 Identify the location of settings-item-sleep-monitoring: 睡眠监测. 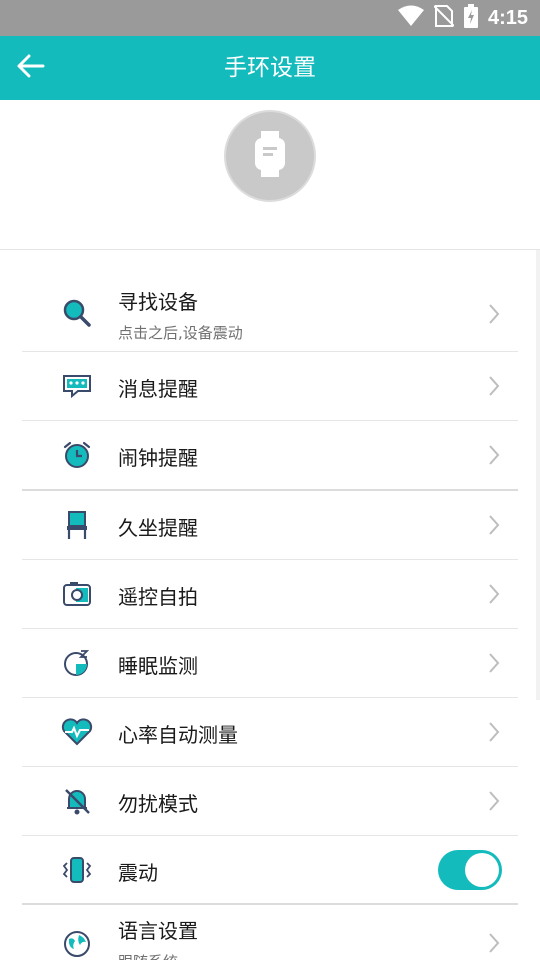
(270, 663).